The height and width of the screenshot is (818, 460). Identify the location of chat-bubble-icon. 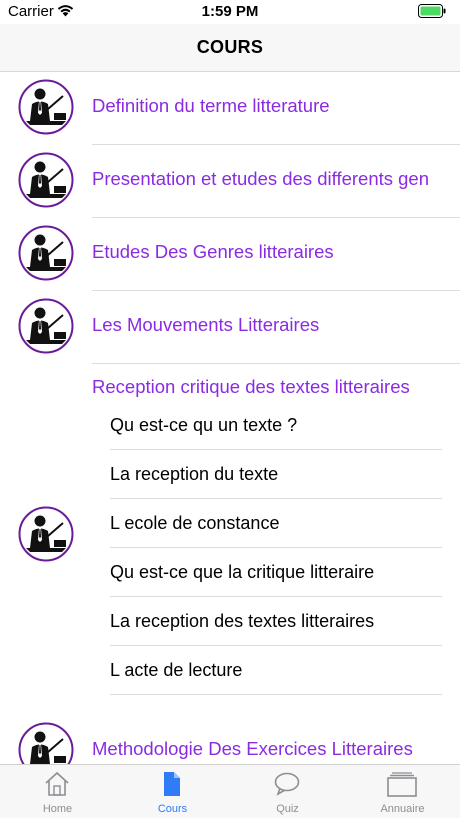
(287, 784).